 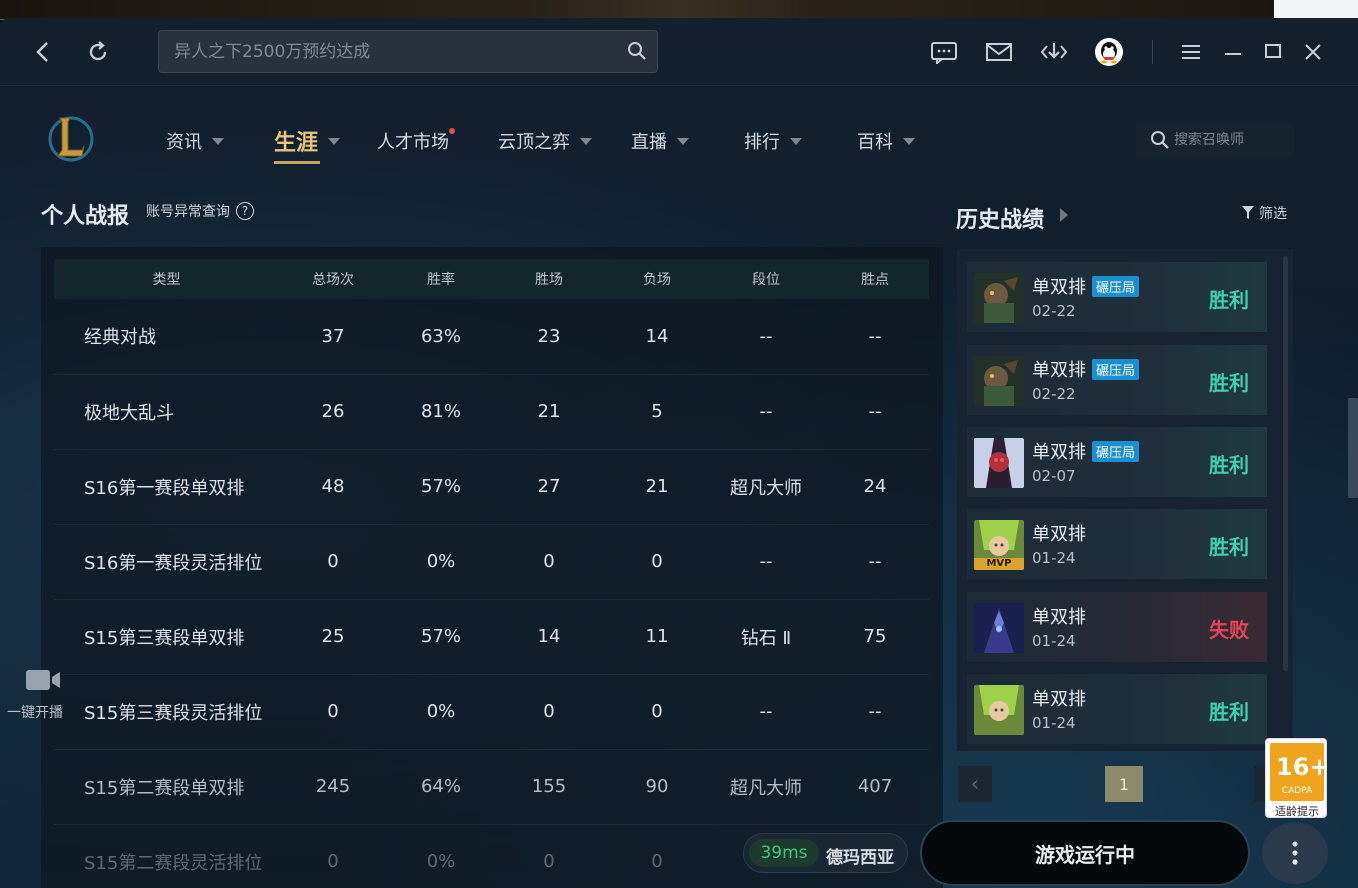 I want to click on cell-total: 48, so click(x=333, y=487).